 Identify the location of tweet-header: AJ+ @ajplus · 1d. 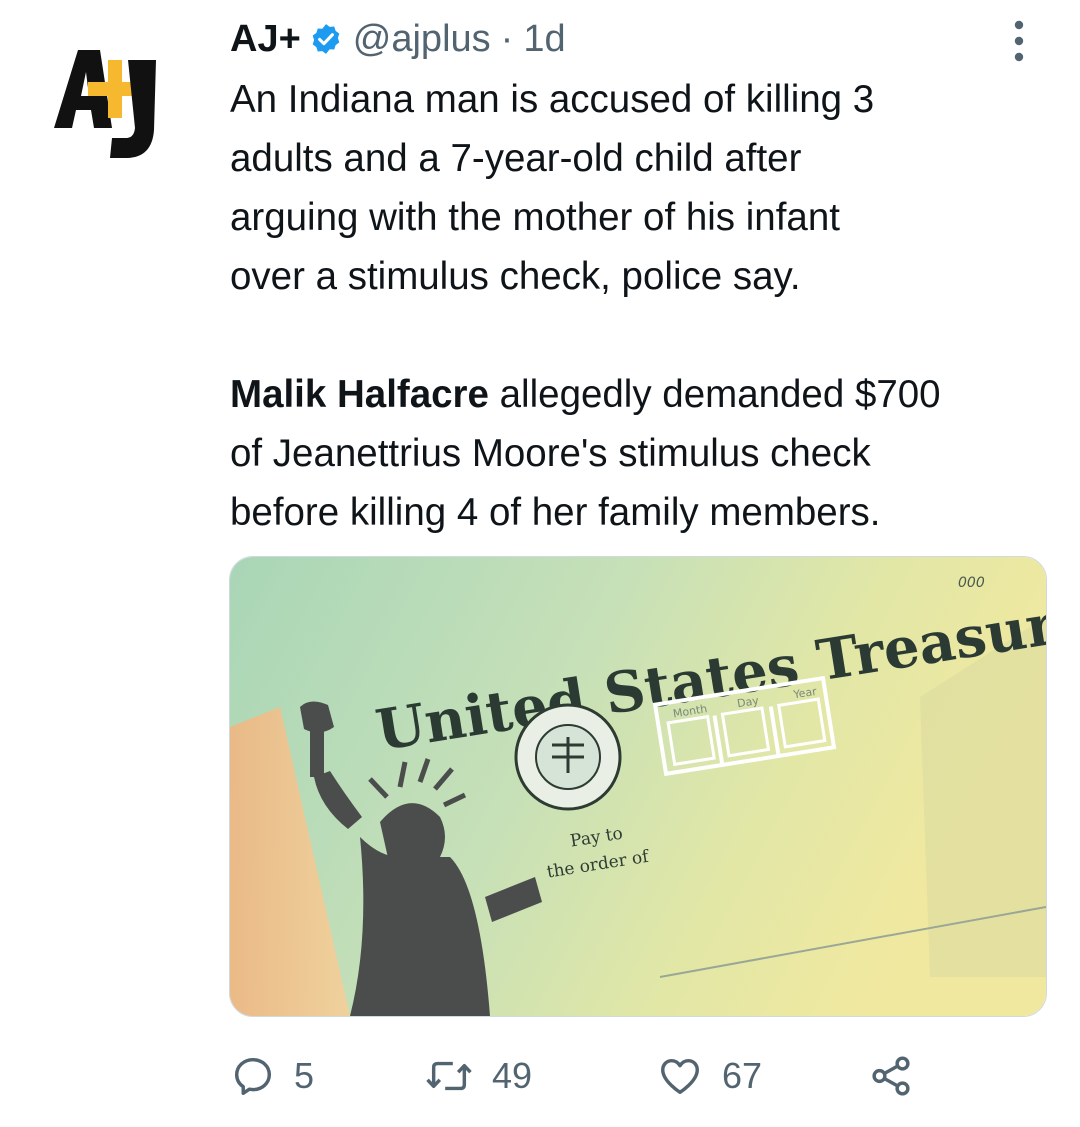
(398, 39).